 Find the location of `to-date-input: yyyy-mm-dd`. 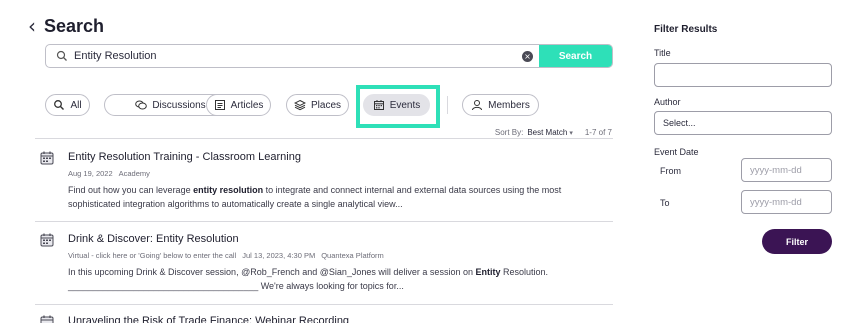

to-date-input: yyyy-mm-dd is located at coordinates (786, 202).